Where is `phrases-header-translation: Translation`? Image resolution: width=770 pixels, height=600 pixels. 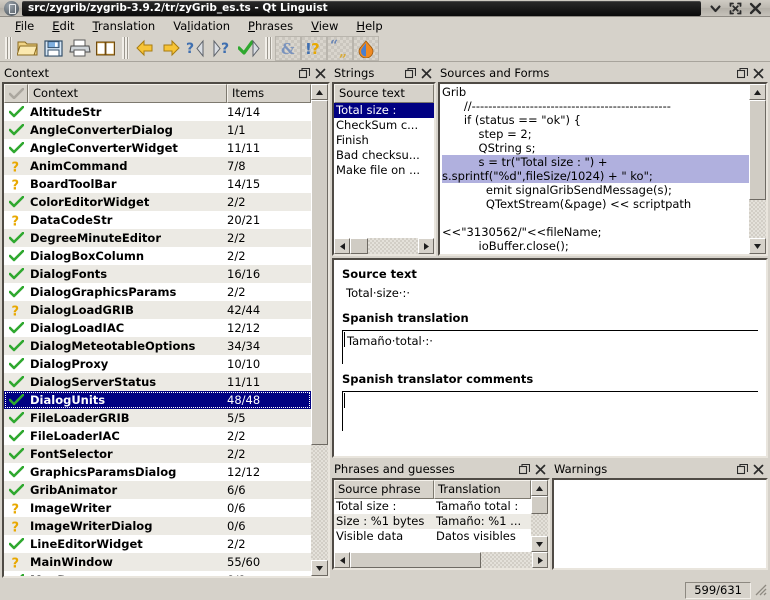 phrases-header-translation: Translation is located at coordinates (482, 490).